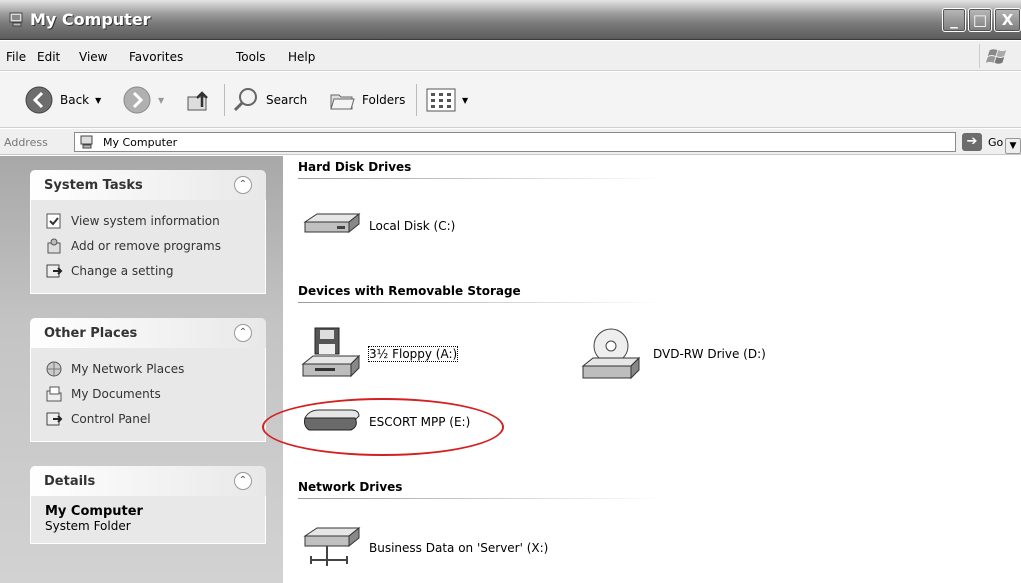 The height and width of the screenshot is (583, 1021). I want to click on drive-label: Local Disk (C:), so click(412, 226).